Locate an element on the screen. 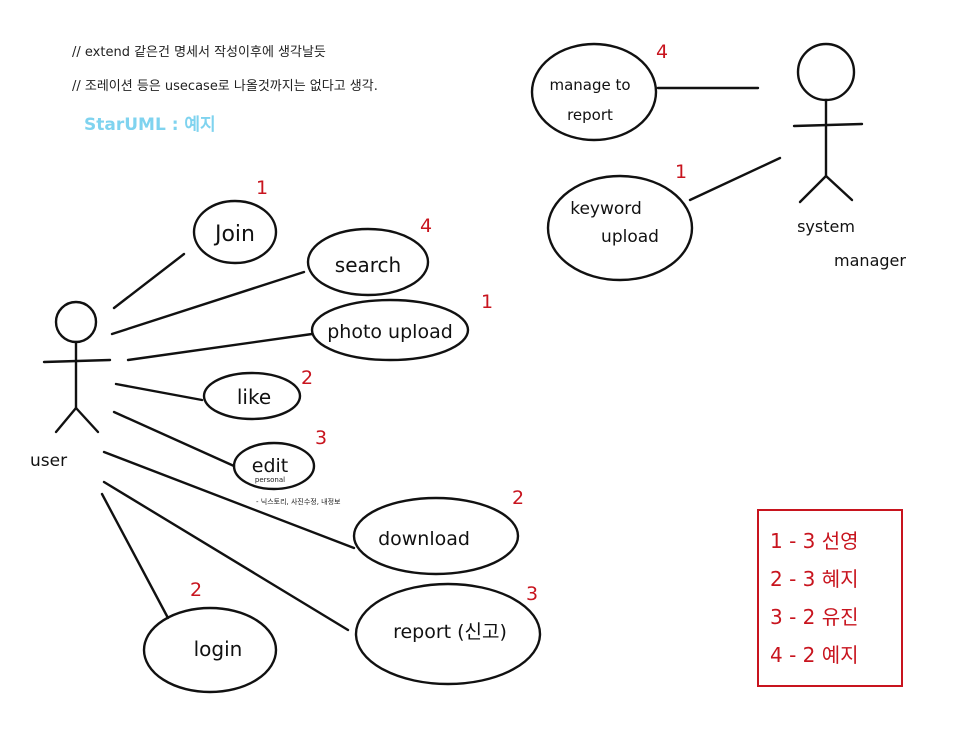 This screenshot has width=960, height=744. usecase-join-number: 1 is located at coordinates (262, 188).